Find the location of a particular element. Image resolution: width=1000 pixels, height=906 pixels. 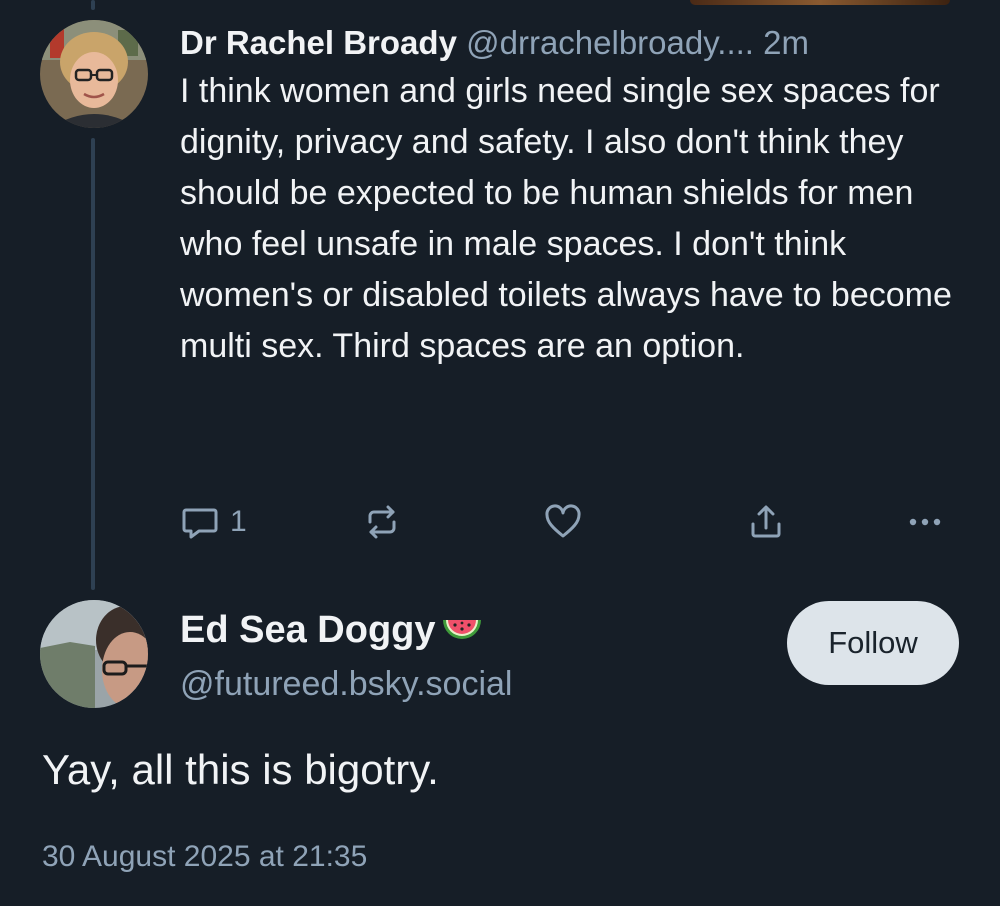

reply-icon is located at coordinates (200, 523).